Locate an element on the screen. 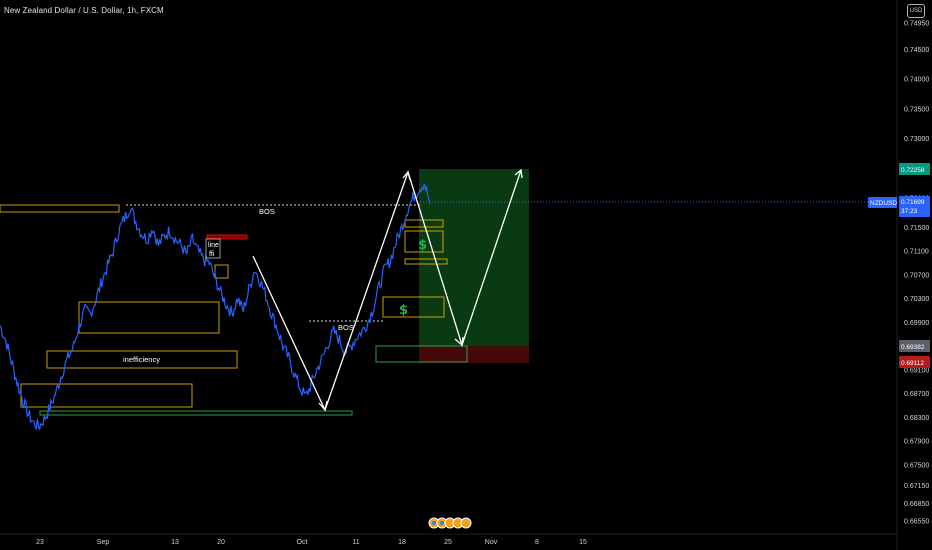 The width and height of the screenshot is (932, 550). price-tick-label: 0.73500 is located at coordinates (916, 109).